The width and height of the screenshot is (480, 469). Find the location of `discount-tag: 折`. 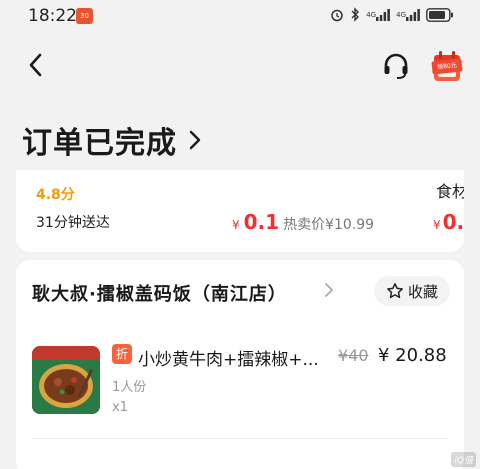

discount-tag: 折 is located at coordinates (122, 354).